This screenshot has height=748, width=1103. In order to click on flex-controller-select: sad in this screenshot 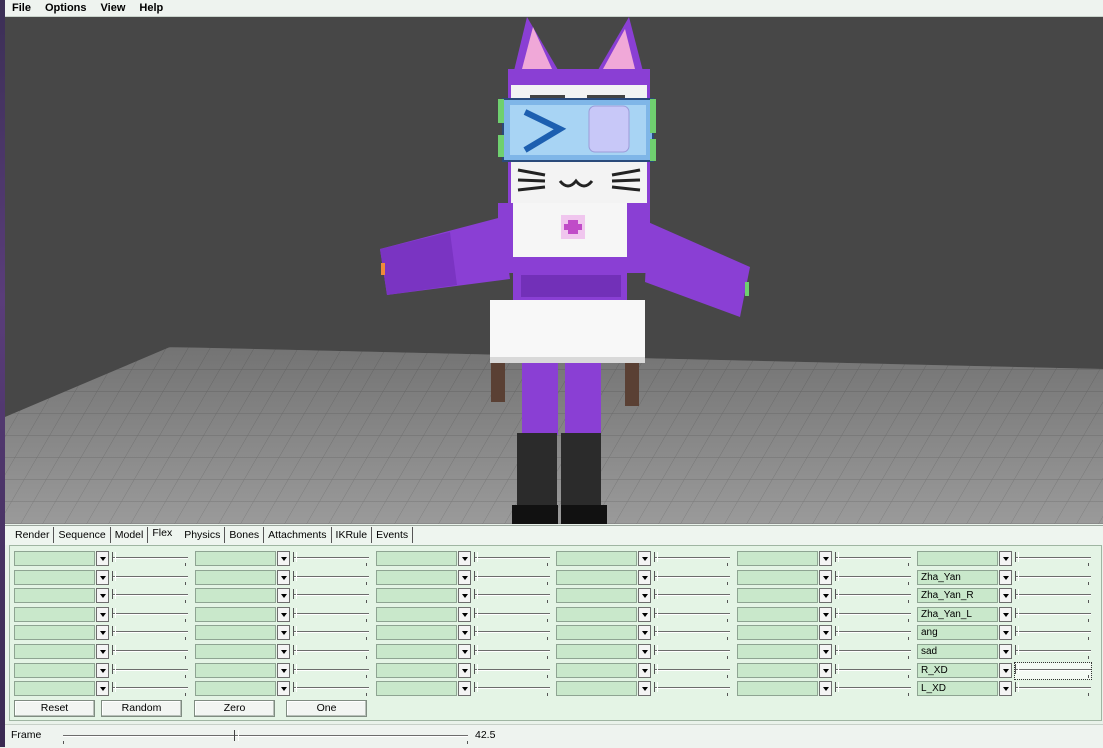, I will do `click(957, 651)`.